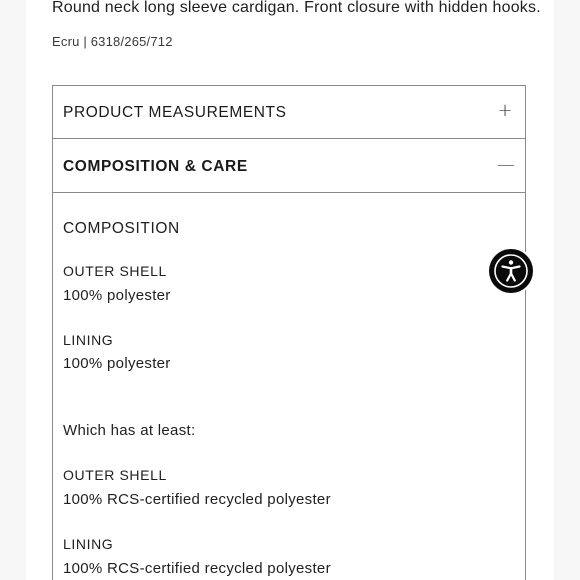  I want to click on recycled-outer-shell-label: OUTER SHELL, so click(115, 475).